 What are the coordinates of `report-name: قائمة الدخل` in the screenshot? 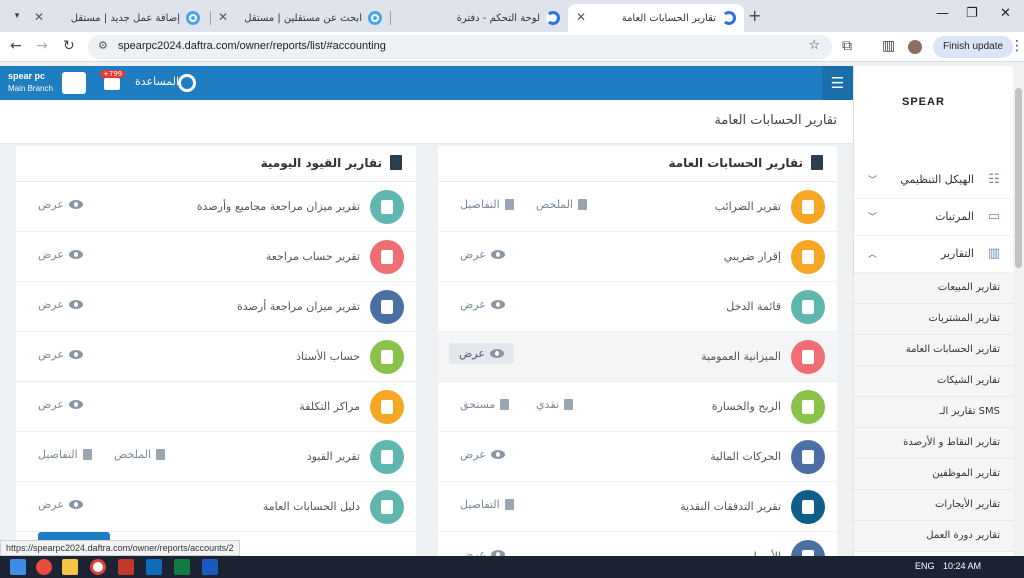 It's located at (753, 306).